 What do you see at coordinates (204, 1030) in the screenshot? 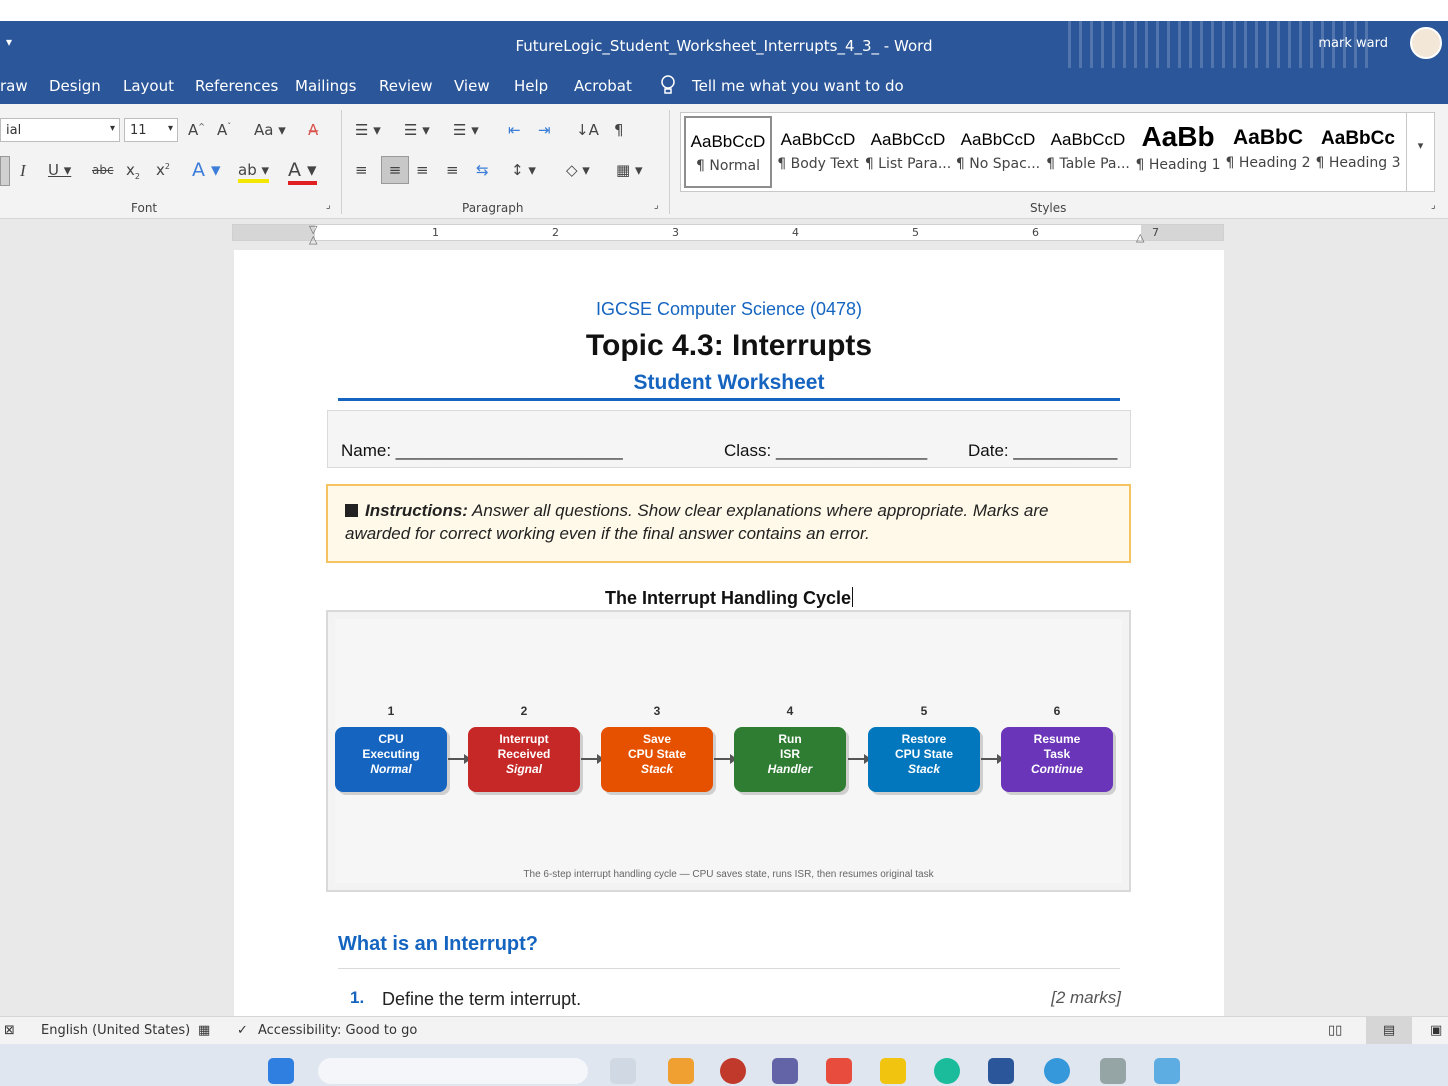
I see `calendar-icon: ▦` at bounding box center [204, 1030].